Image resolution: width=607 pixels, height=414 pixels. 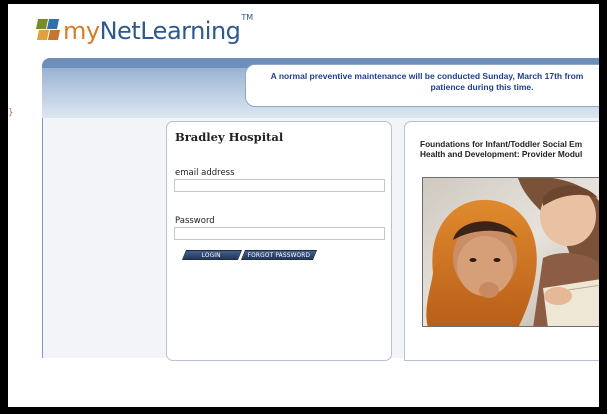 What do you see at coordinates (48, 30) in the screenshot?
I see `logo-squares-icon` at bounding box center [48, 30].